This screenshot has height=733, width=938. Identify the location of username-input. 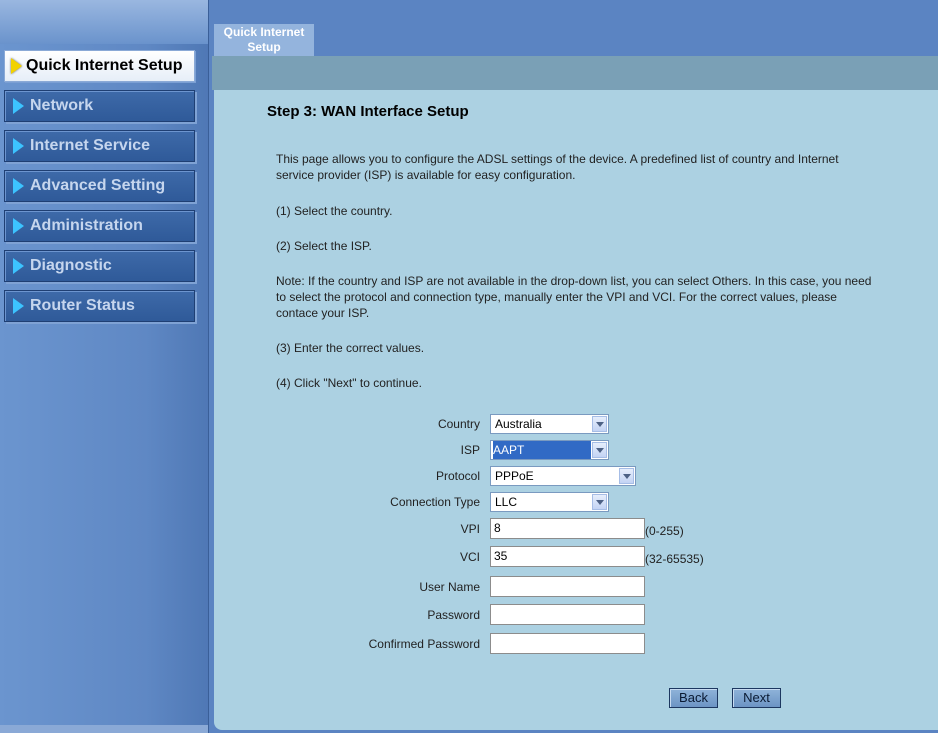
(567, 586).